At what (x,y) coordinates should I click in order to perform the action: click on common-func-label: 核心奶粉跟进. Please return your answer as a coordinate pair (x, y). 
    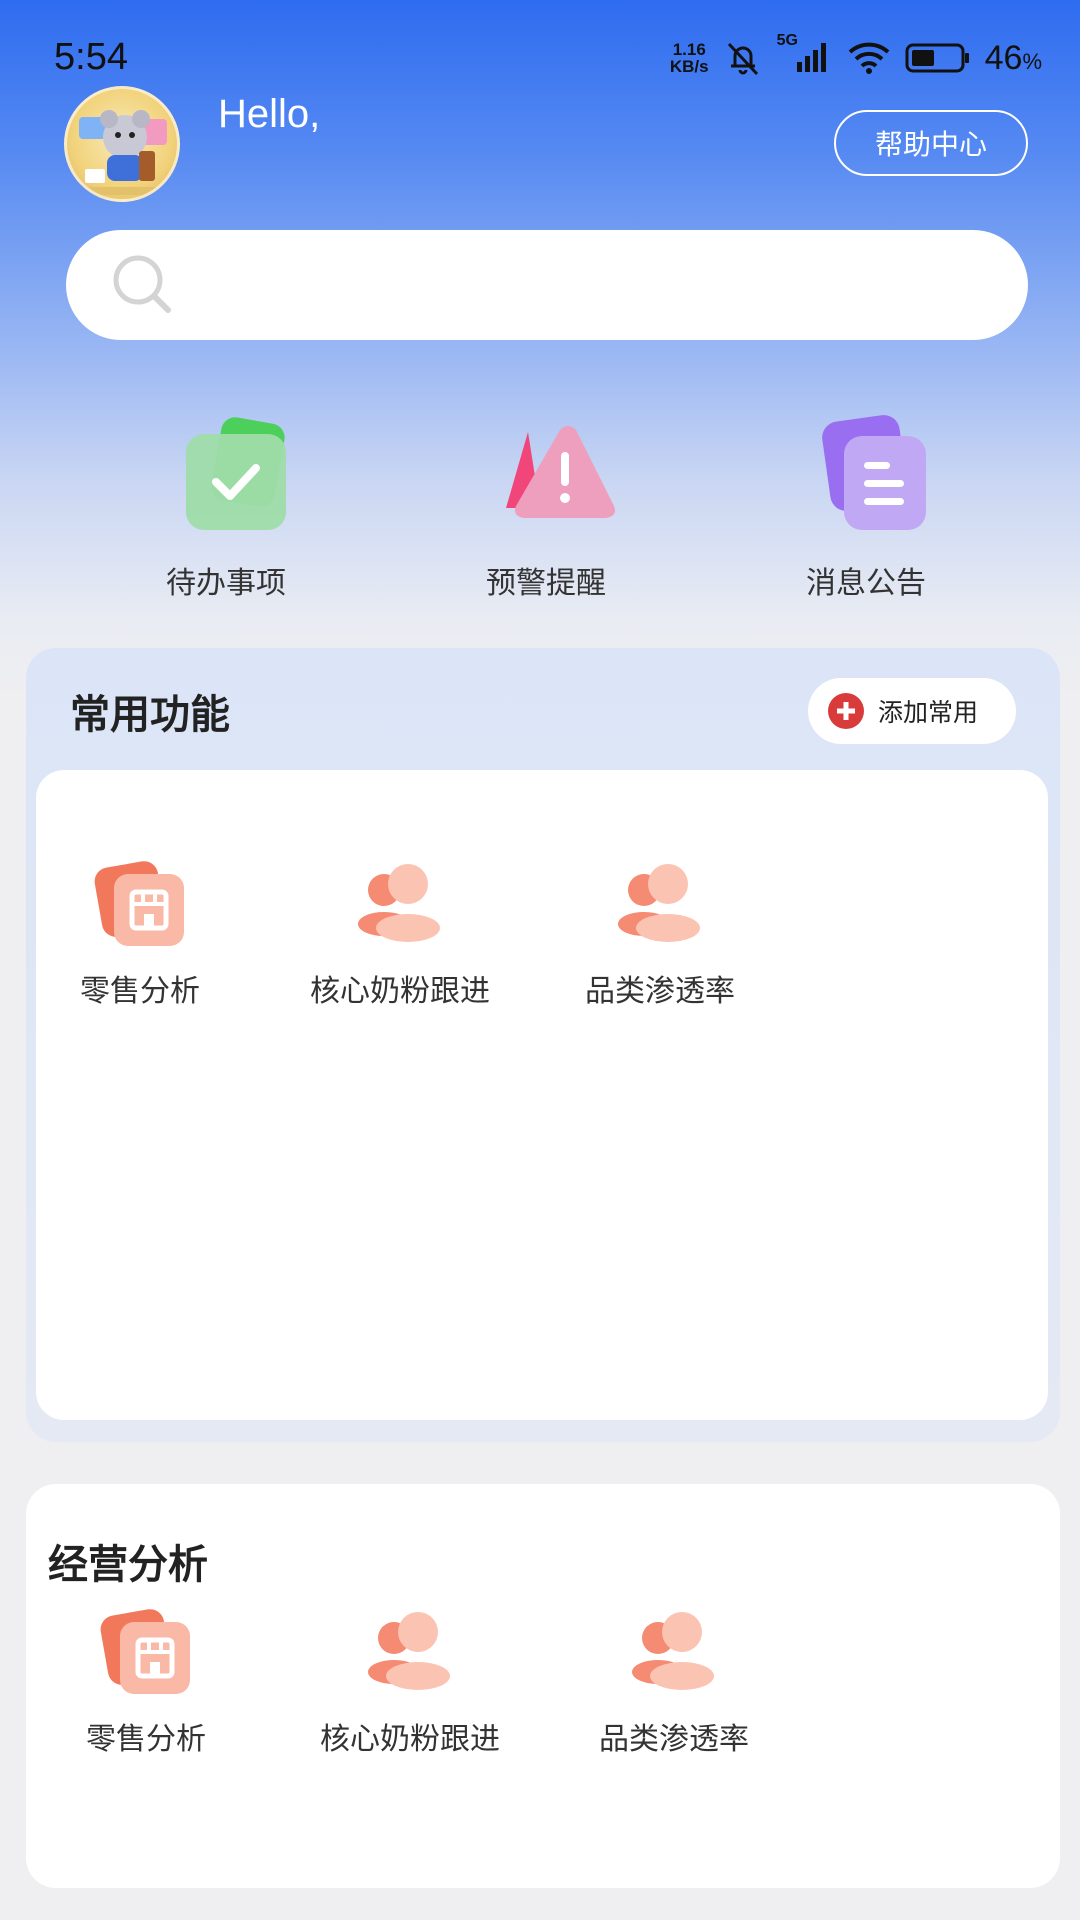
    Looking at the image, I should click on (400, 991).